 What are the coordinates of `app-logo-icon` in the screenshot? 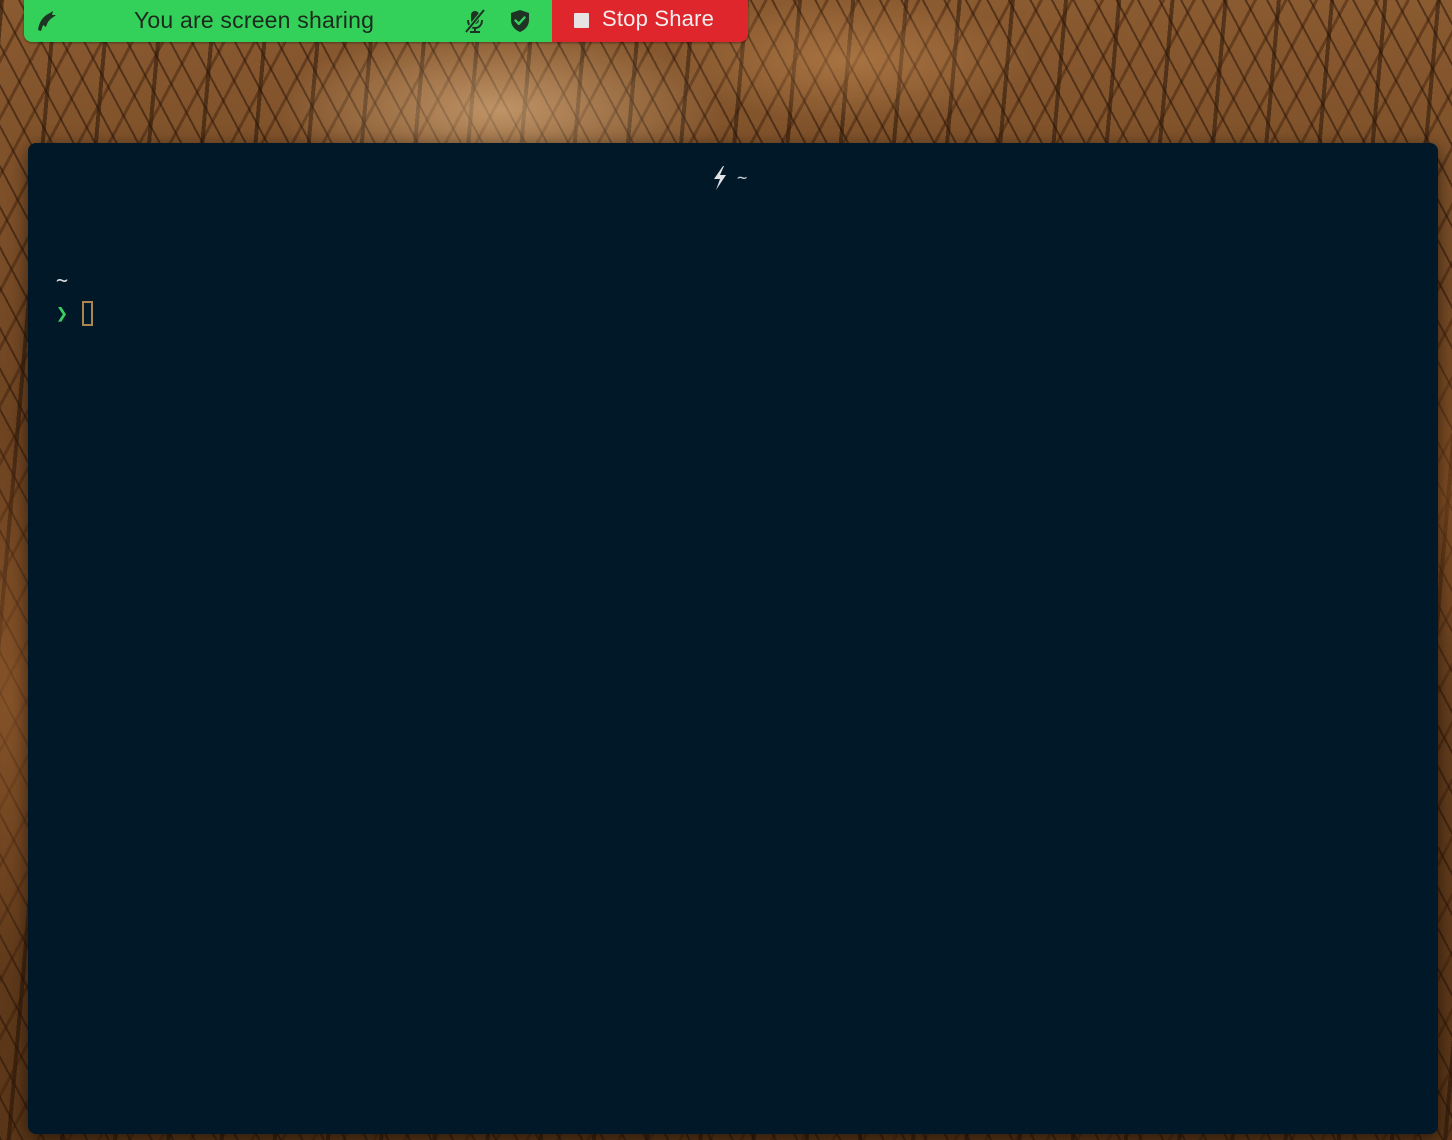 It's located at (47, 21).